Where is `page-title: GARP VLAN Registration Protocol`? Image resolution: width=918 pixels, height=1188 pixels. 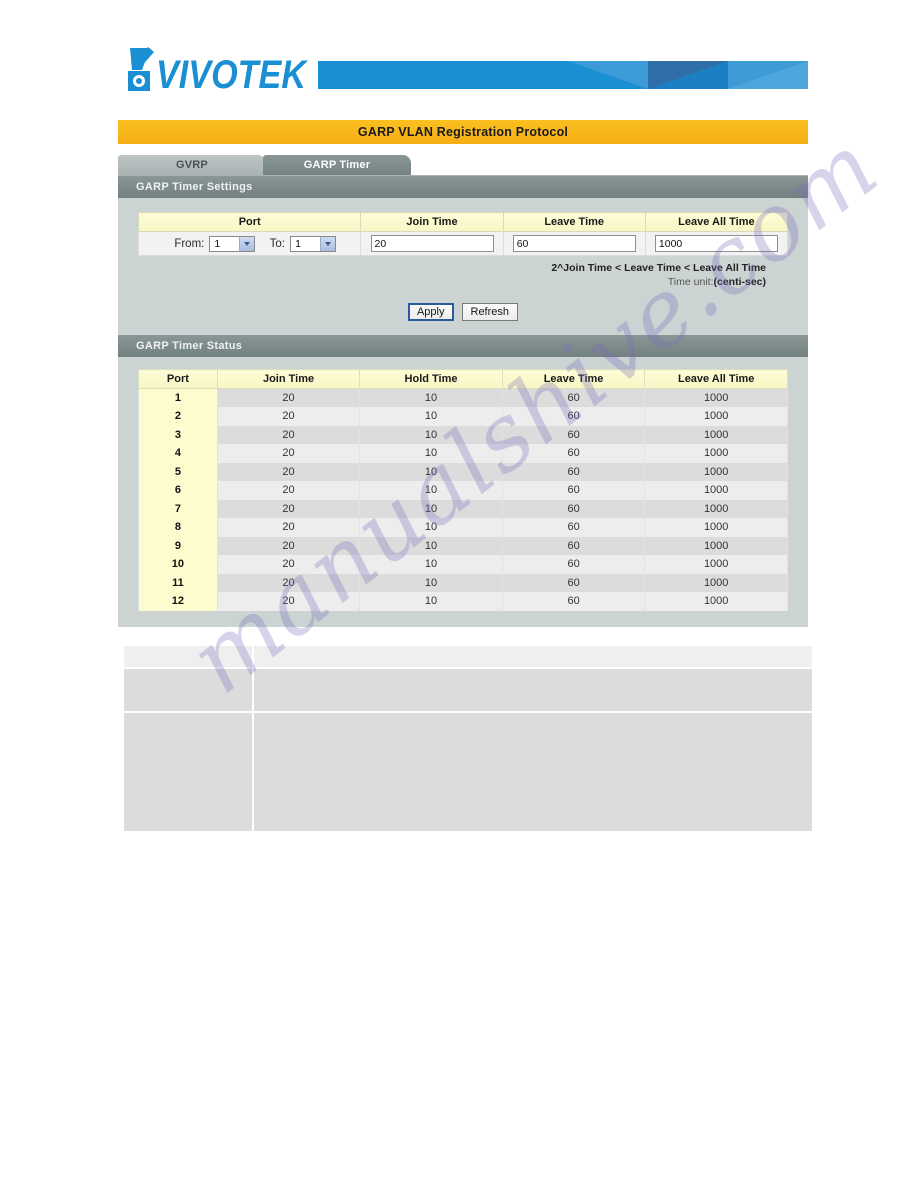
page-title: GARP VLAN Registration Protocol is located at coordinates (463, 132).